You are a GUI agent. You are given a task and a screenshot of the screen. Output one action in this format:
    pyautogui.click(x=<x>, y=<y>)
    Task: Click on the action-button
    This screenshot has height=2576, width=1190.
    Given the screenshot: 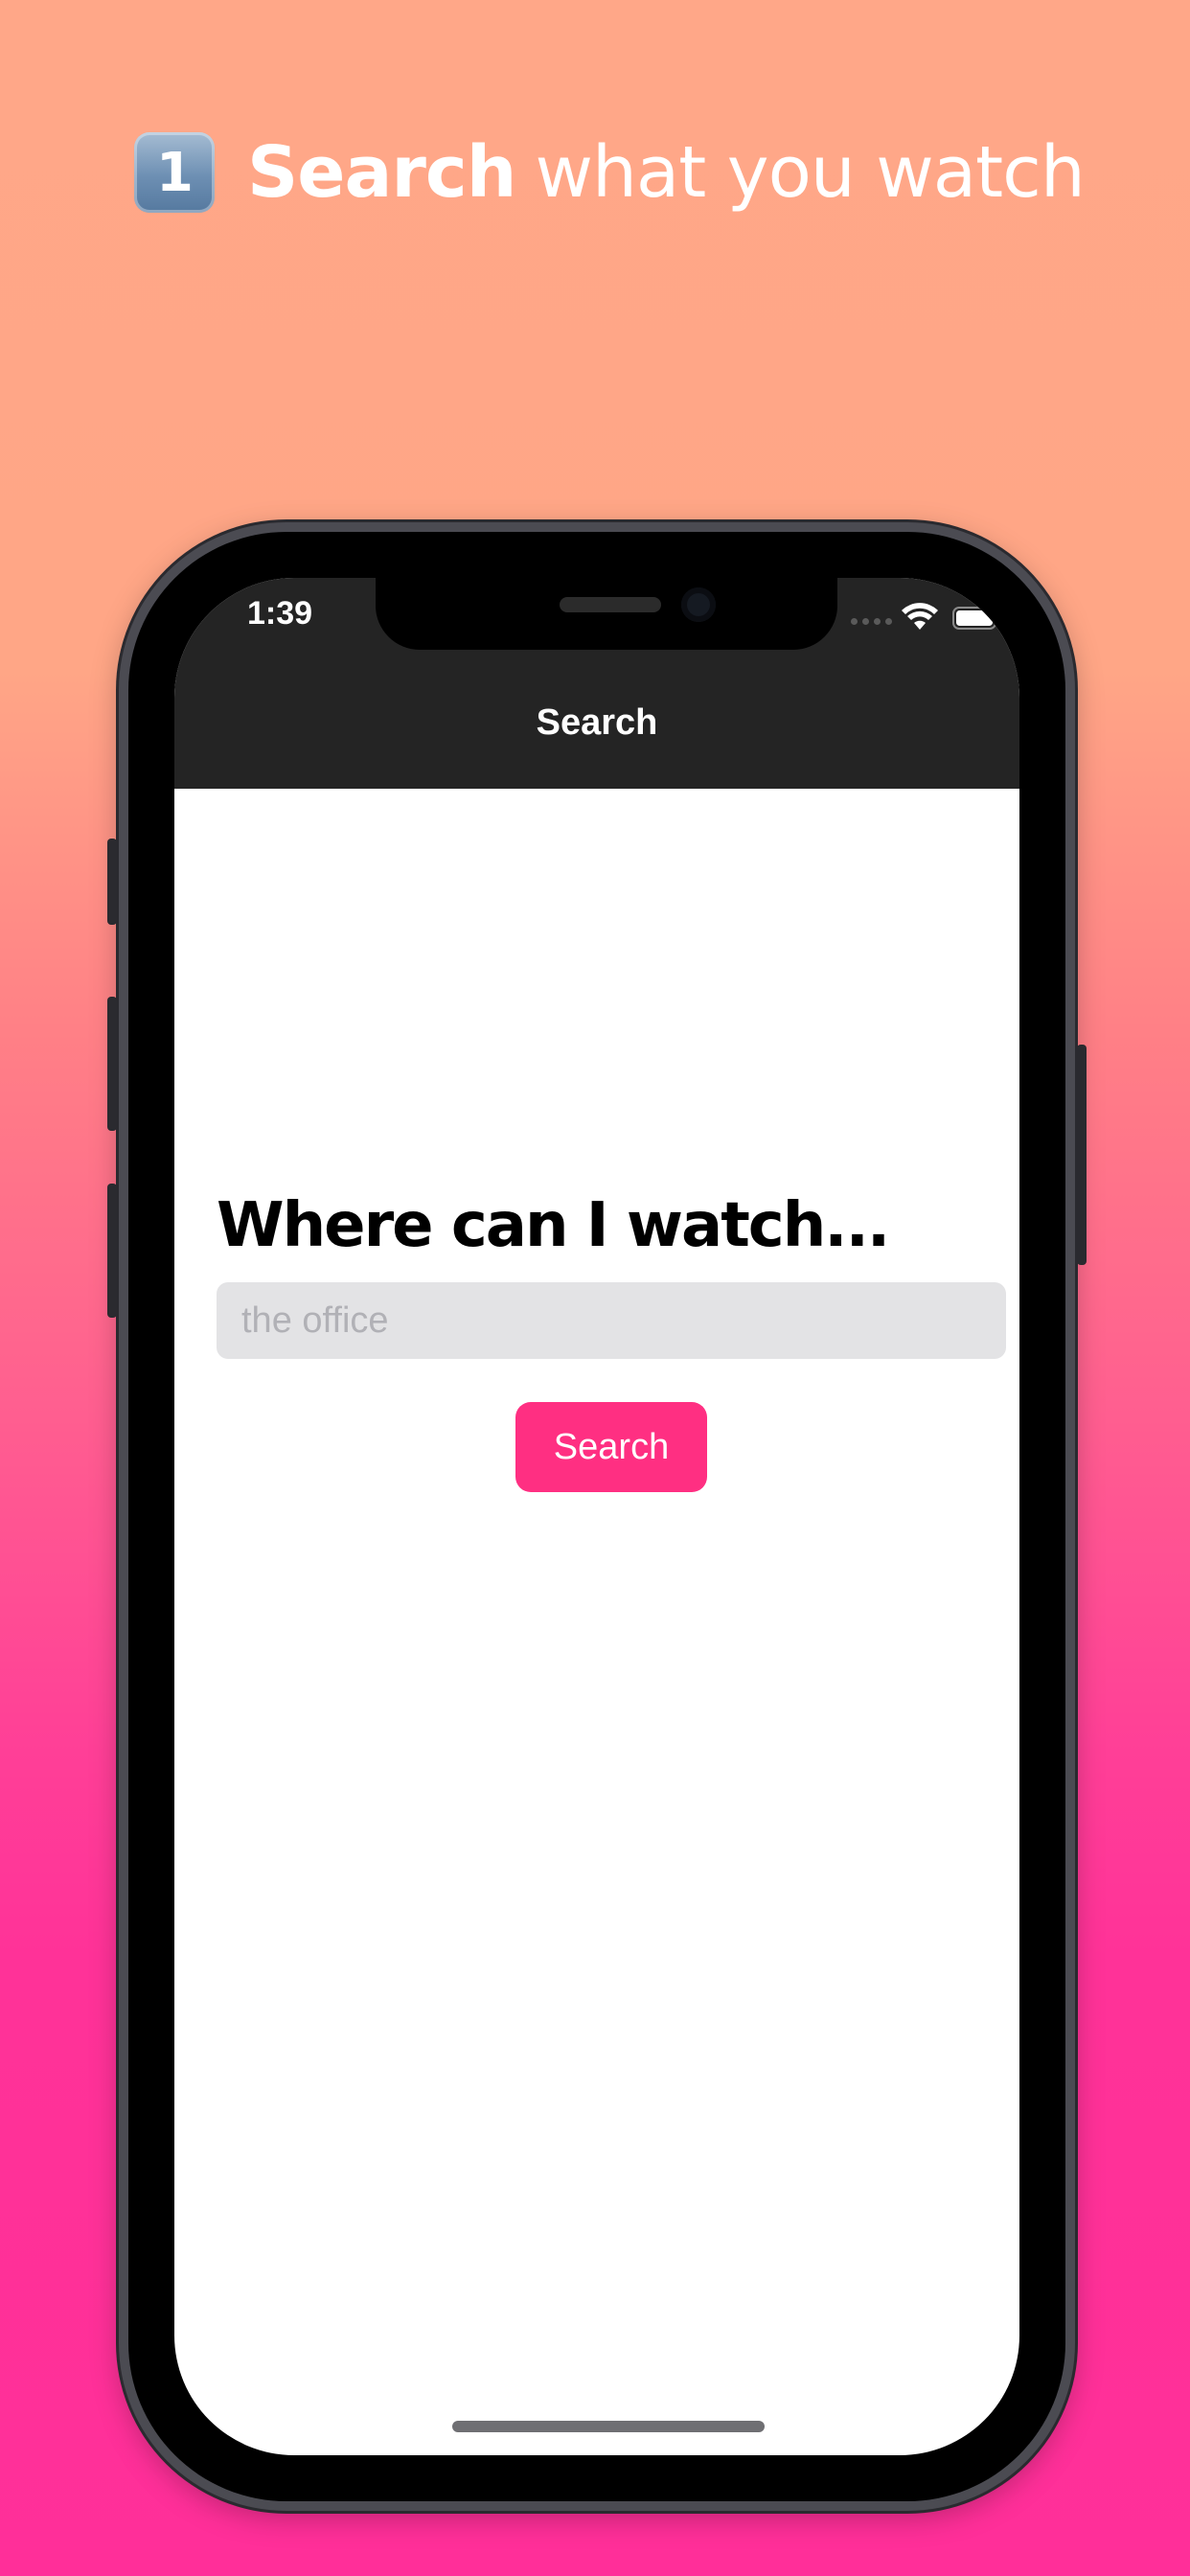 What is the action you would take?
    pyautogui.click(x=112, y=882)
    